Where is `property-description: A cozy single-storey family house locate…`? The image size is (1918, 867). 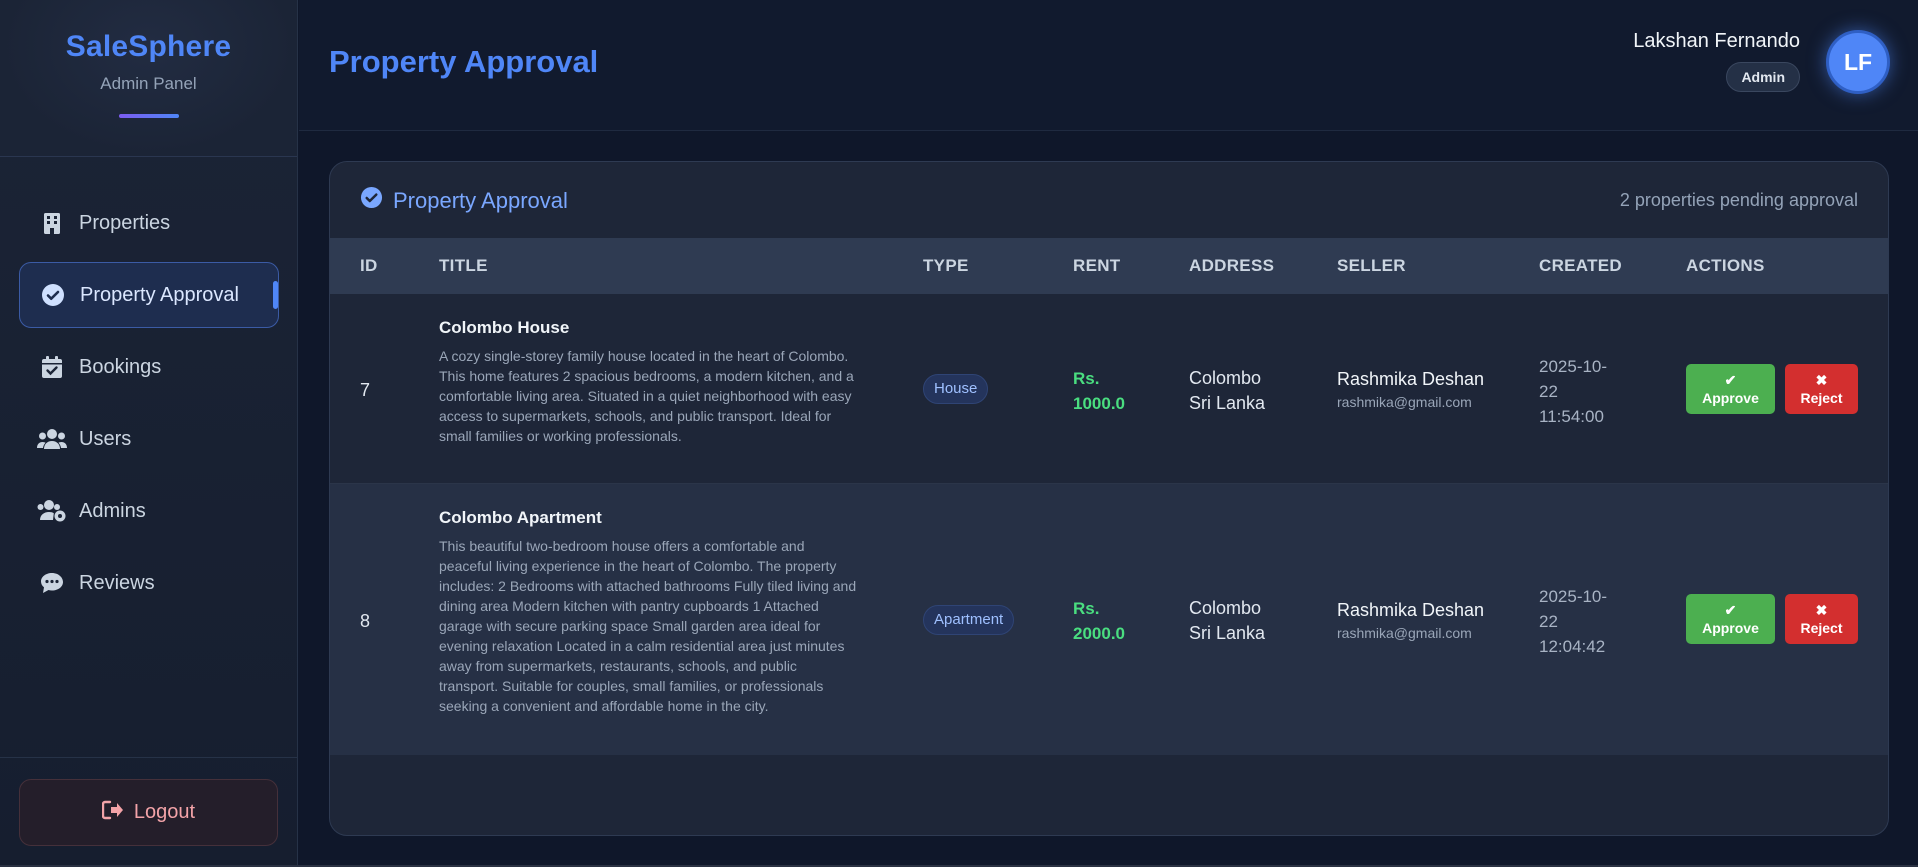 property-description: A cozy single-storey family house locate… is located at coordinates (646, 396).